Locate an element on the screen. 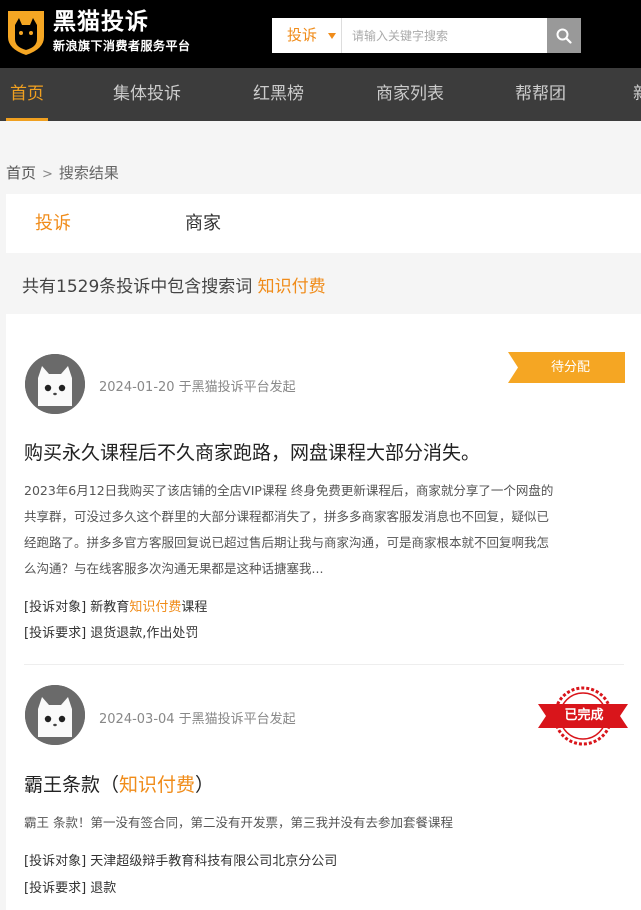 The height and width of the screenshot is (910, 641). search-icon is located at coordinates (564, 36).